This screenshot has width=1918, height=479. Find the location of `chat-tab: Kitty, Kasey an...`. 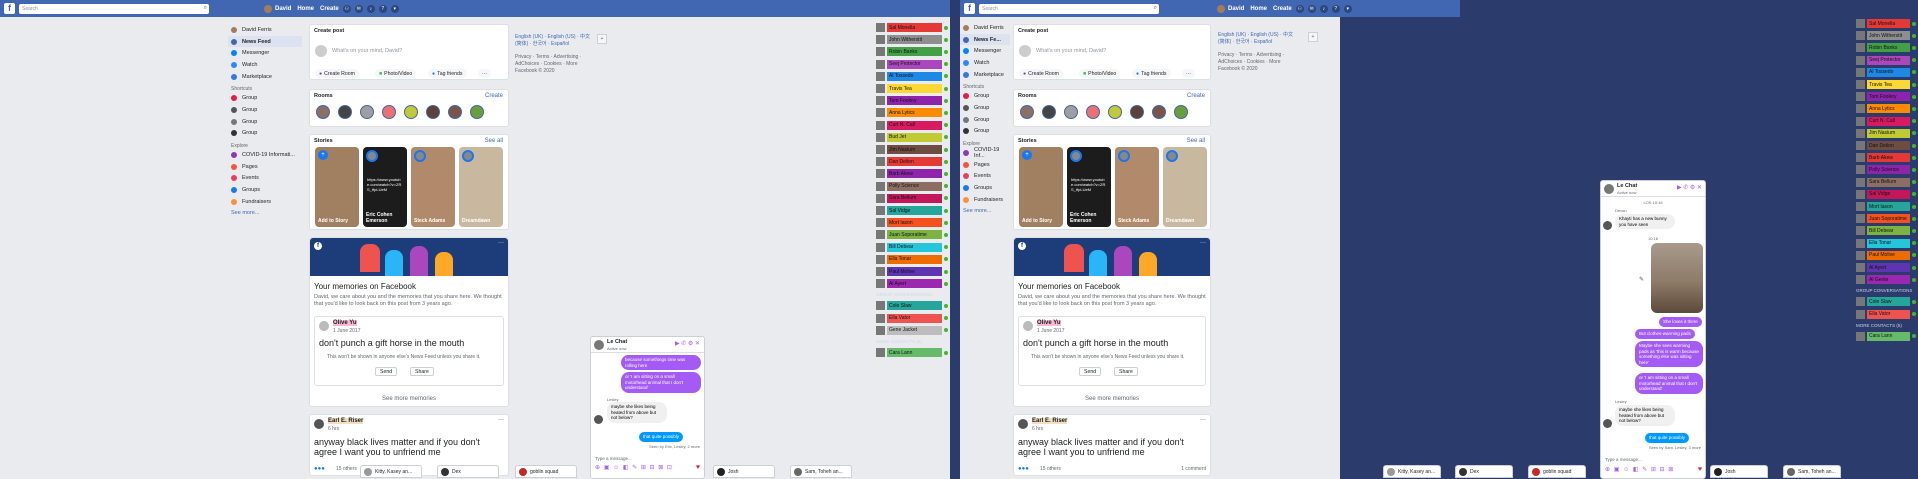

chat-tab: Kitty, Kasey an... is located at coordinates (391, 471).